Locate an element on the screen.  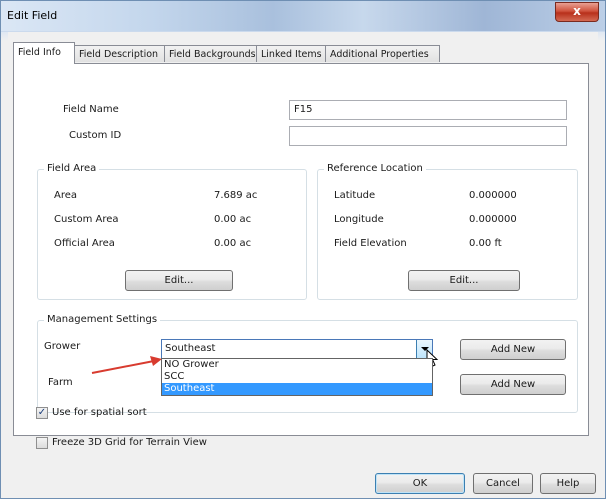
tab-additional-properties: Additional Properties is located at coordinates (382, 53).